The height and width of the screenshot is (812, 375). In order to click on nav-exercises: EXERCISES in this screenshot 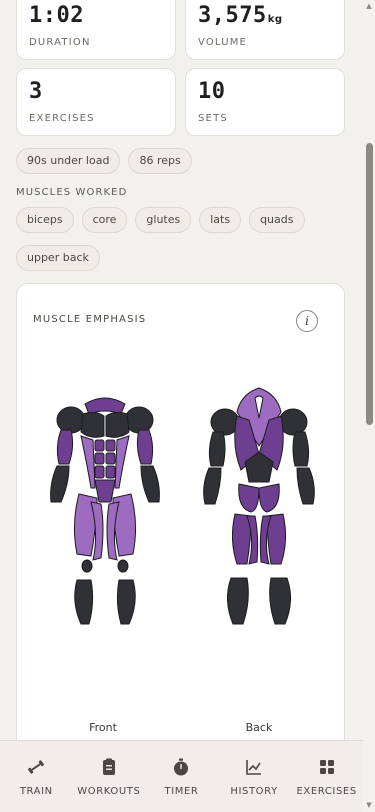, I will do `click(327, 777)`.